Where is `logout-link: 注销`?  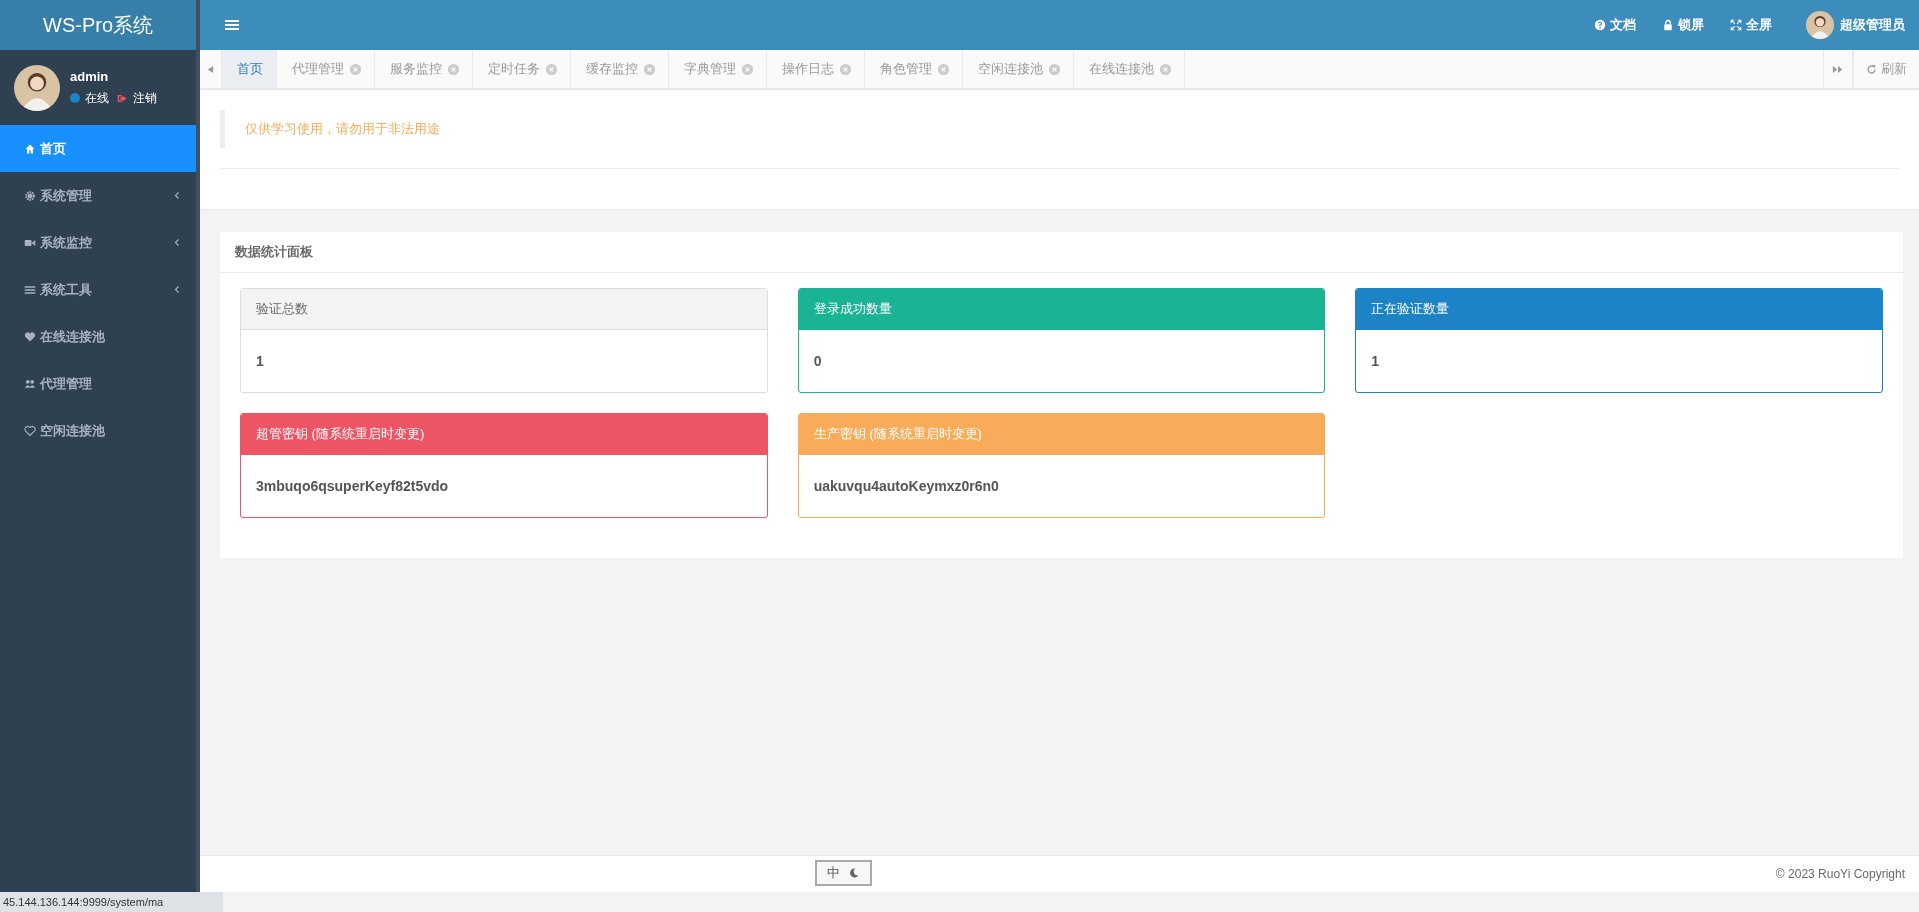 logout-link: 注销 is located at coordinates (137, 98).